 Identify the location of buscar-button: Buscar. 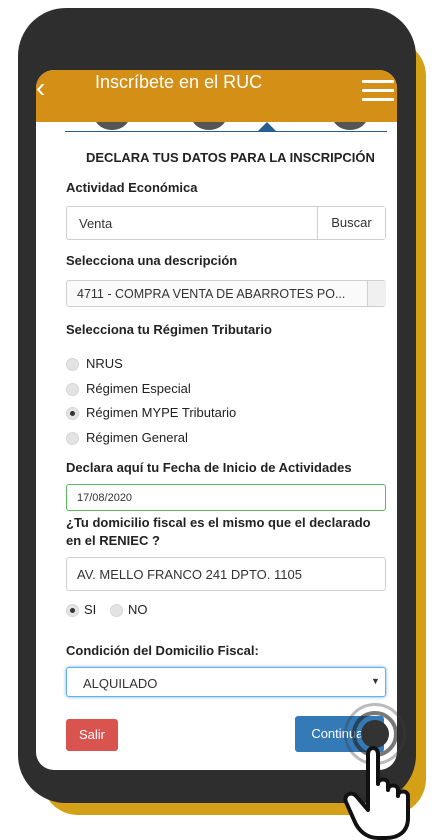
(351, 223).